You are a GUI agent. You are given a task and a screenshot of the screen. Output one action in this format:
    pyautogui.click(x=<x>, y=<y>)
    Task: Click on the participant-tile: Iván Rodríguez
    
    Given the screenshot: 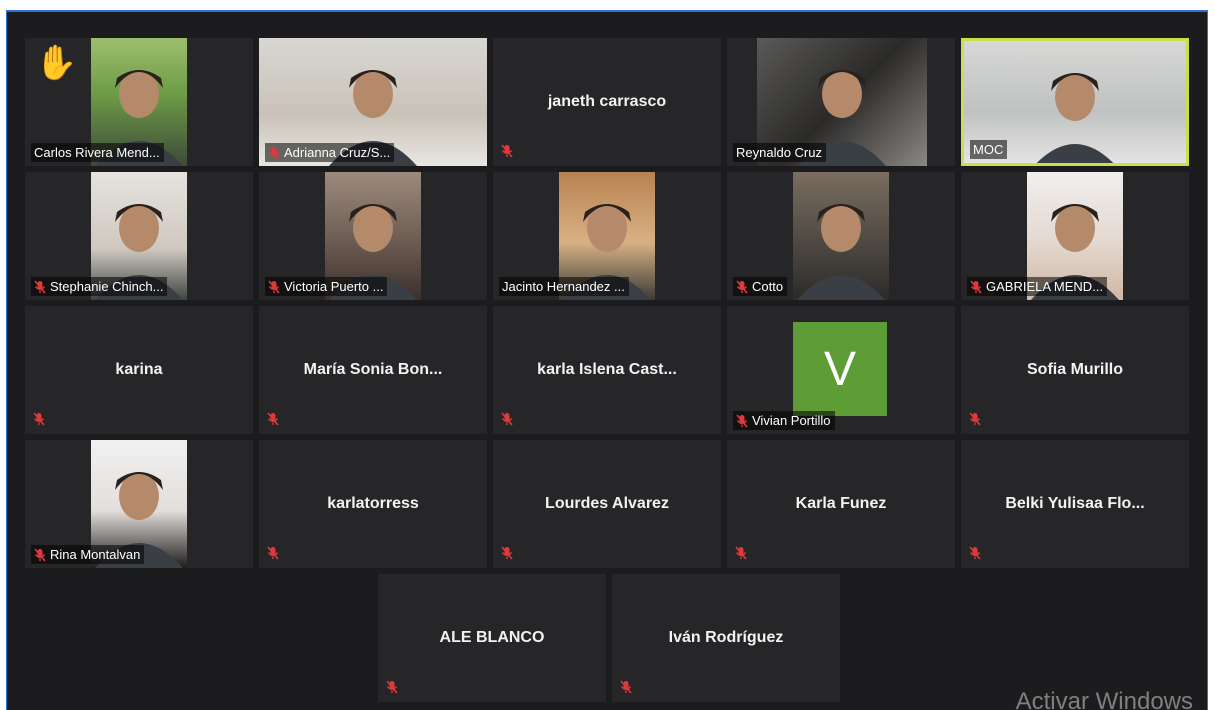 What is the action you would take?
    pyautogui.click(x=726, y=638)
    